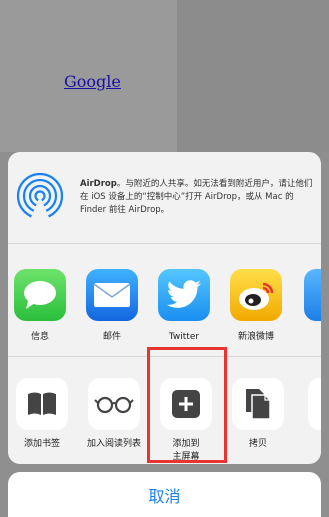  I want to click on action-copy: 拷贝, so click(258, 414).